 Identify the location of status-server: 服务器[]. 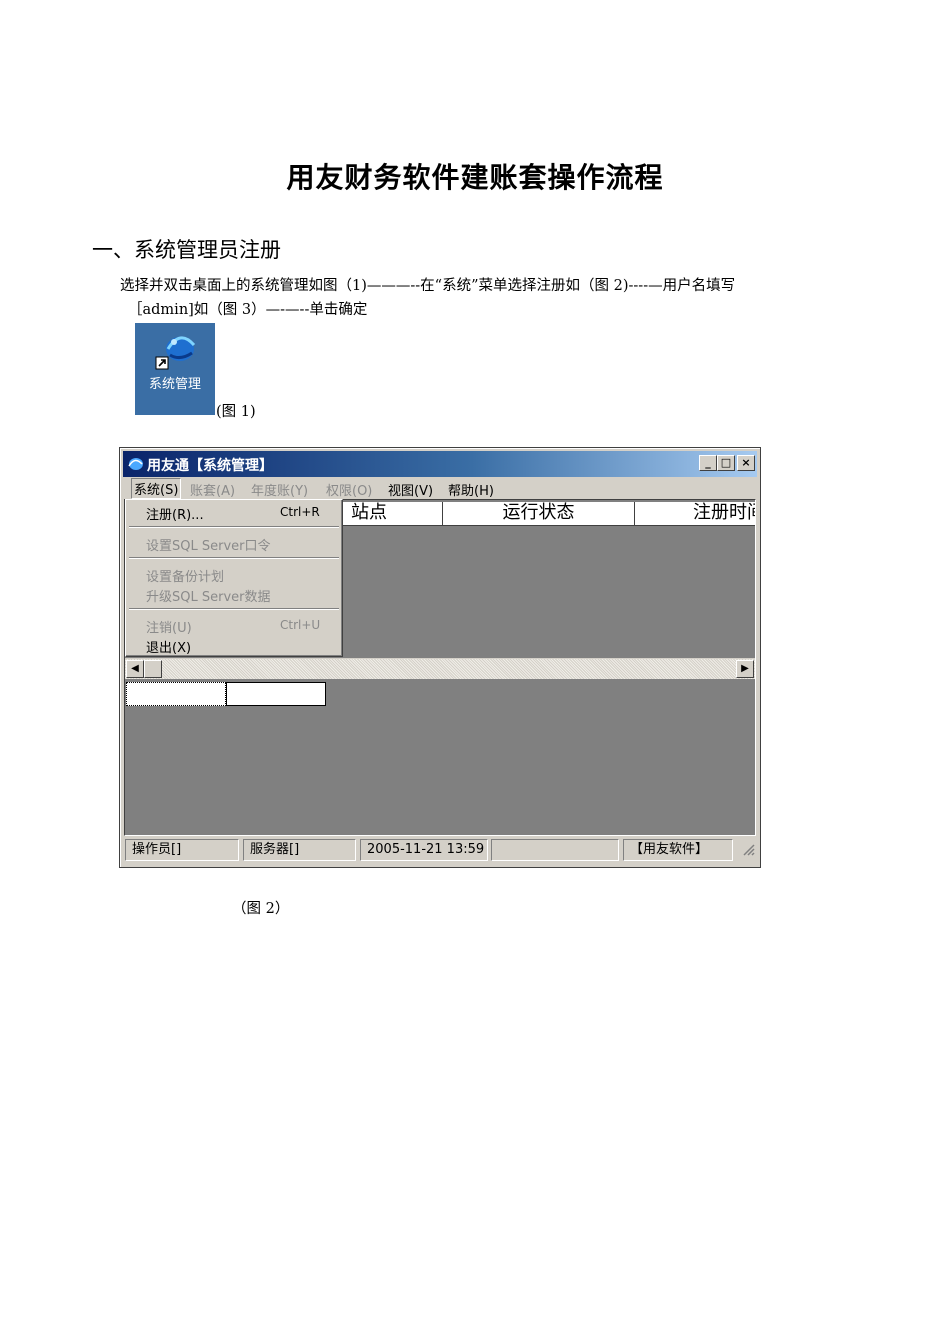
(299, 850).